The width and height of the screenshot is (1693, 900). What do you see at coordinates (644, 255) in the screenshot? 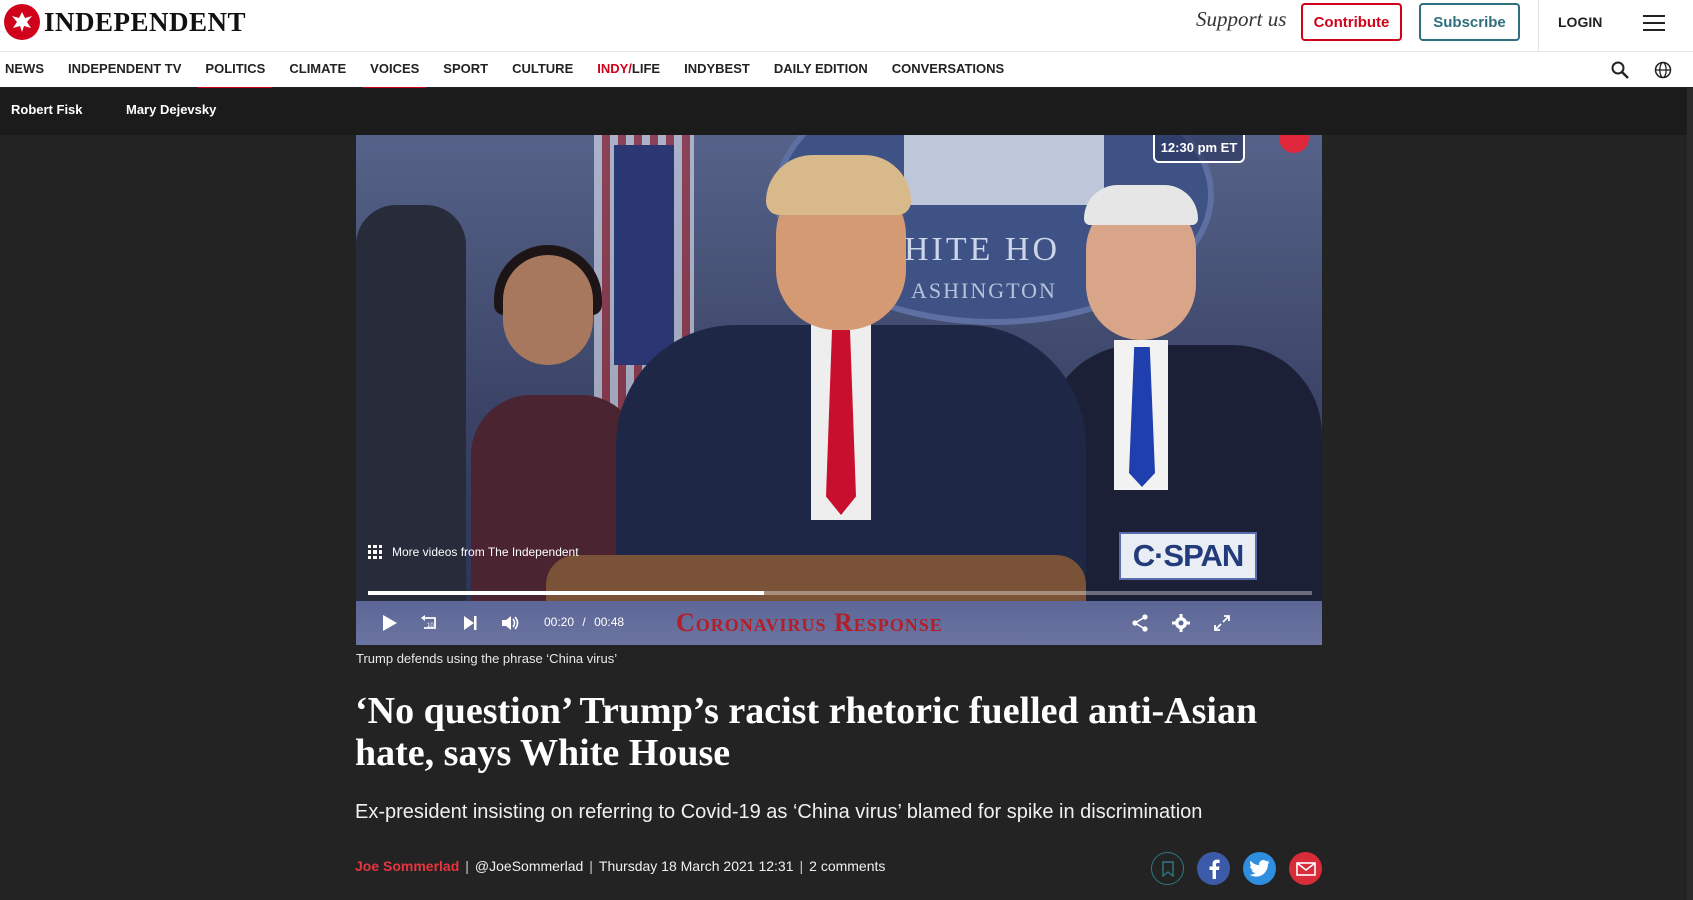
I see `us-flag-stars` at bounding box center [644, 255].